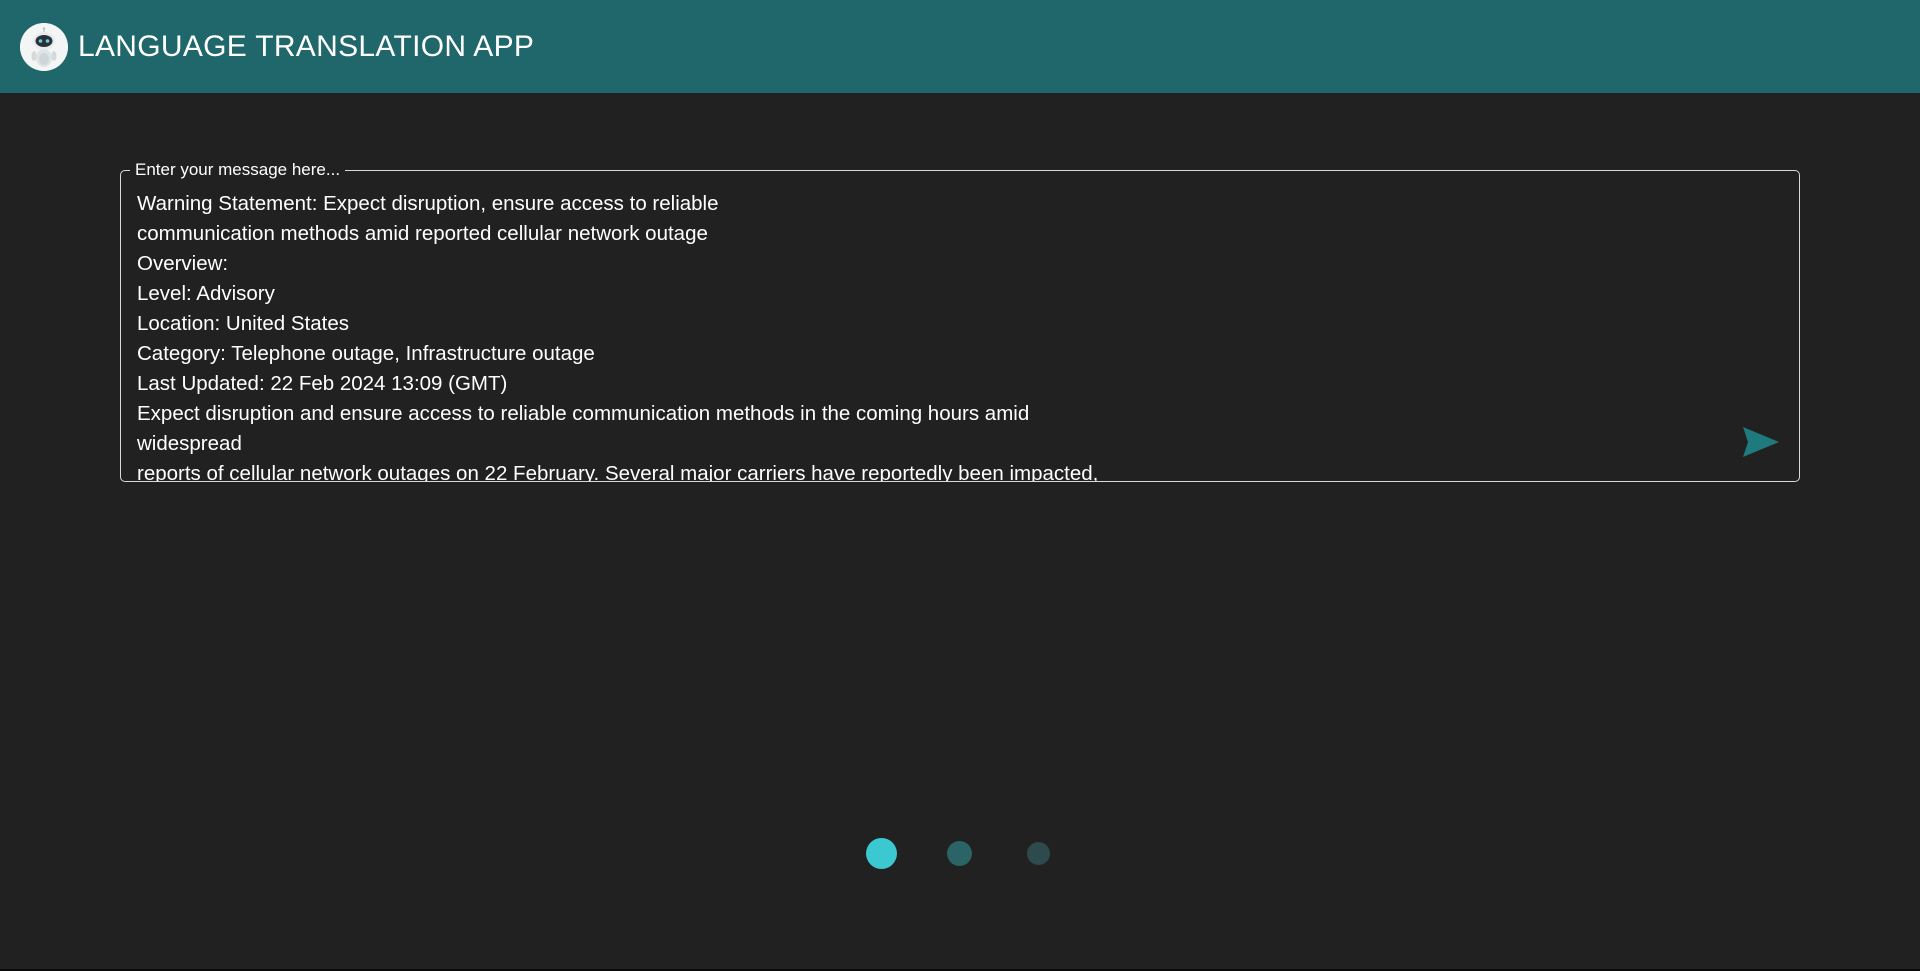 The width and height of the screenshot is (1920, 971). Describe the element at coordinates (306, 46) in the screenshot. I see `app-title: LANGUAGE TRANSLATION APP` at that location.